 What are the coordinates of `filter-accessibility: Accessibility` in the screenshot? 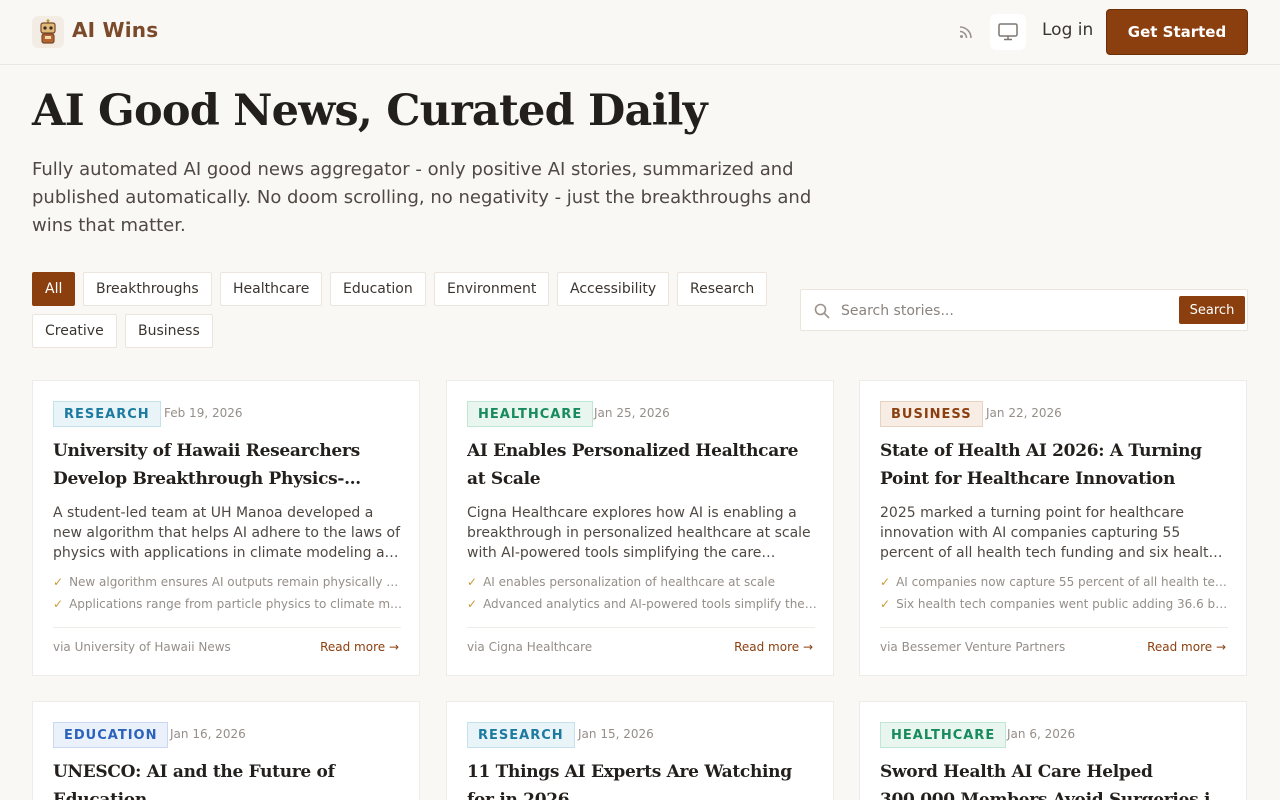 It's located at (613, 289).